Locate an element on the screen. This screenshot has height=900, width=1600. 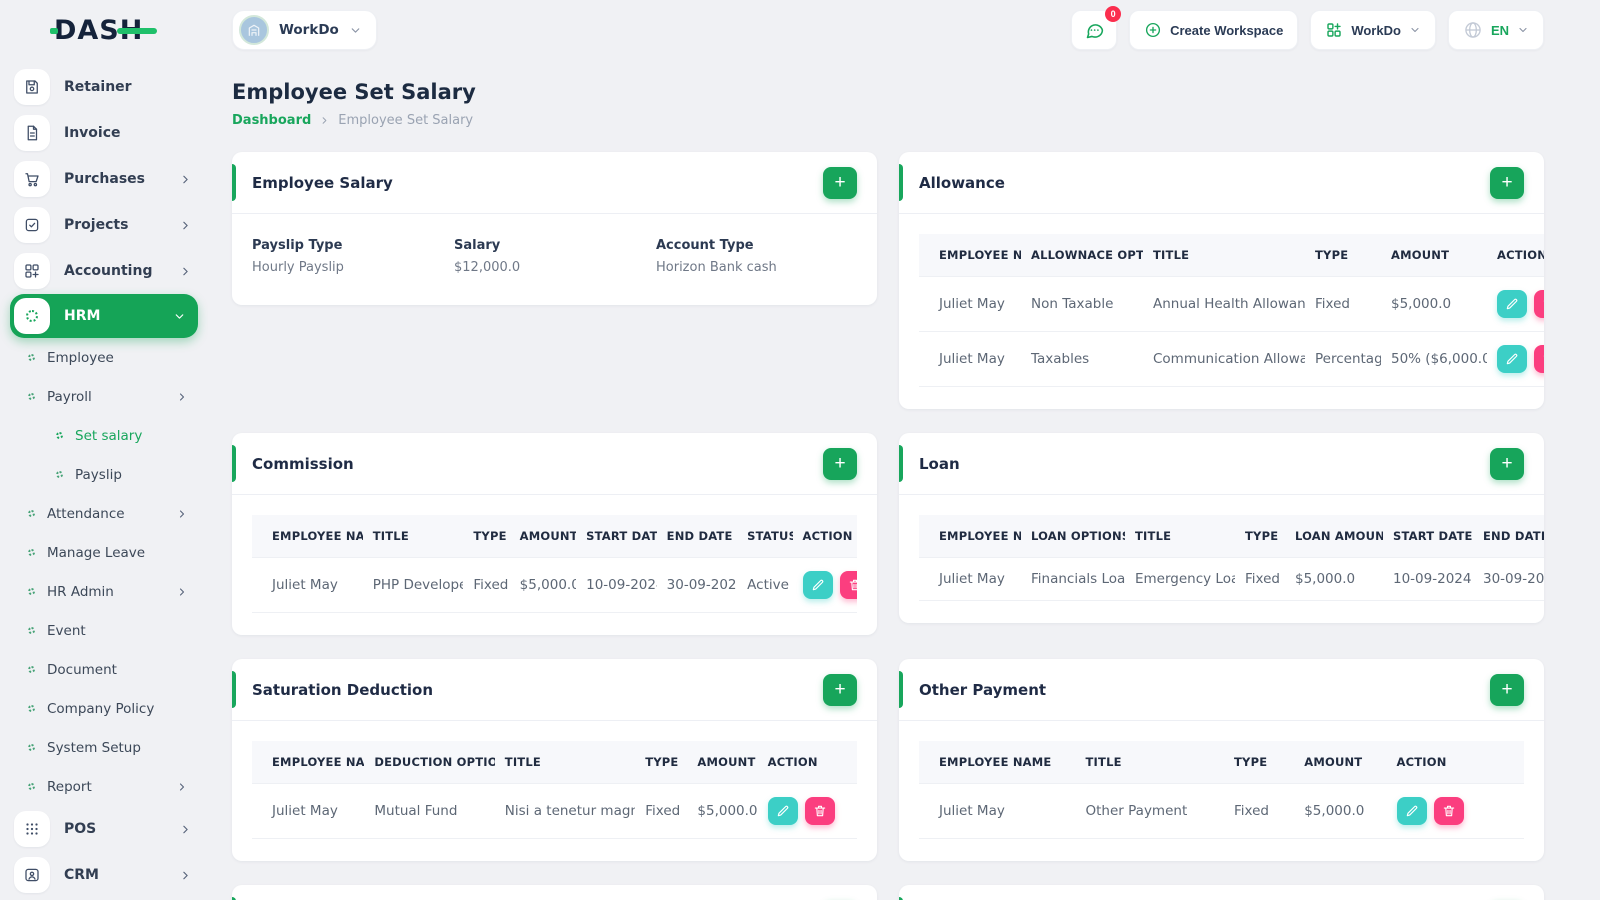
sidebar-item-event: Event is located at coordinates (104, 630).